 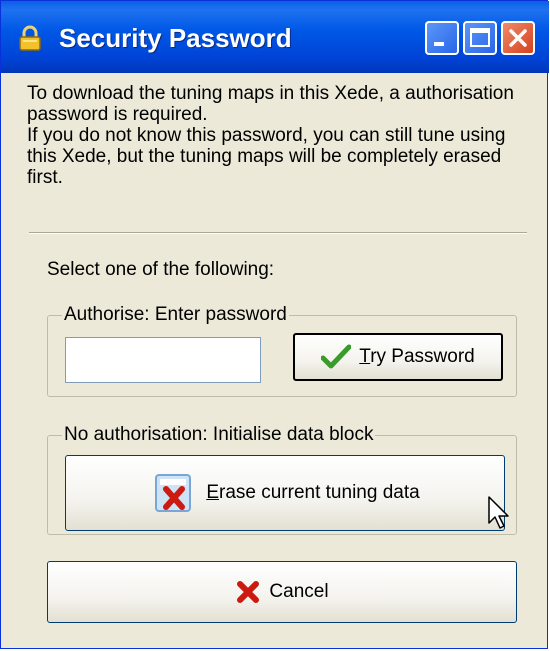 I want to click on red-x-icon, so click(x=248, y=592).